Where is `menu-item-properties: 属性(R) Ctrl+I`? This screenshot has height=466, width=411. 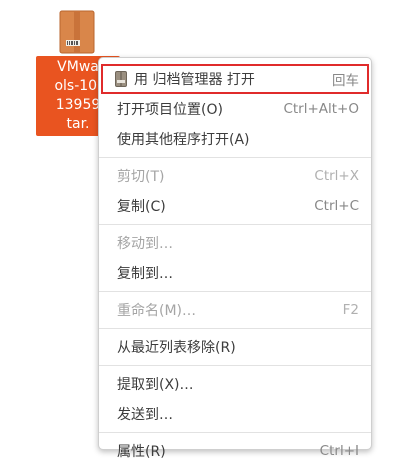
menu-item-properties: 属性(R) Ctrl+I is located at coordinates (235, 451).